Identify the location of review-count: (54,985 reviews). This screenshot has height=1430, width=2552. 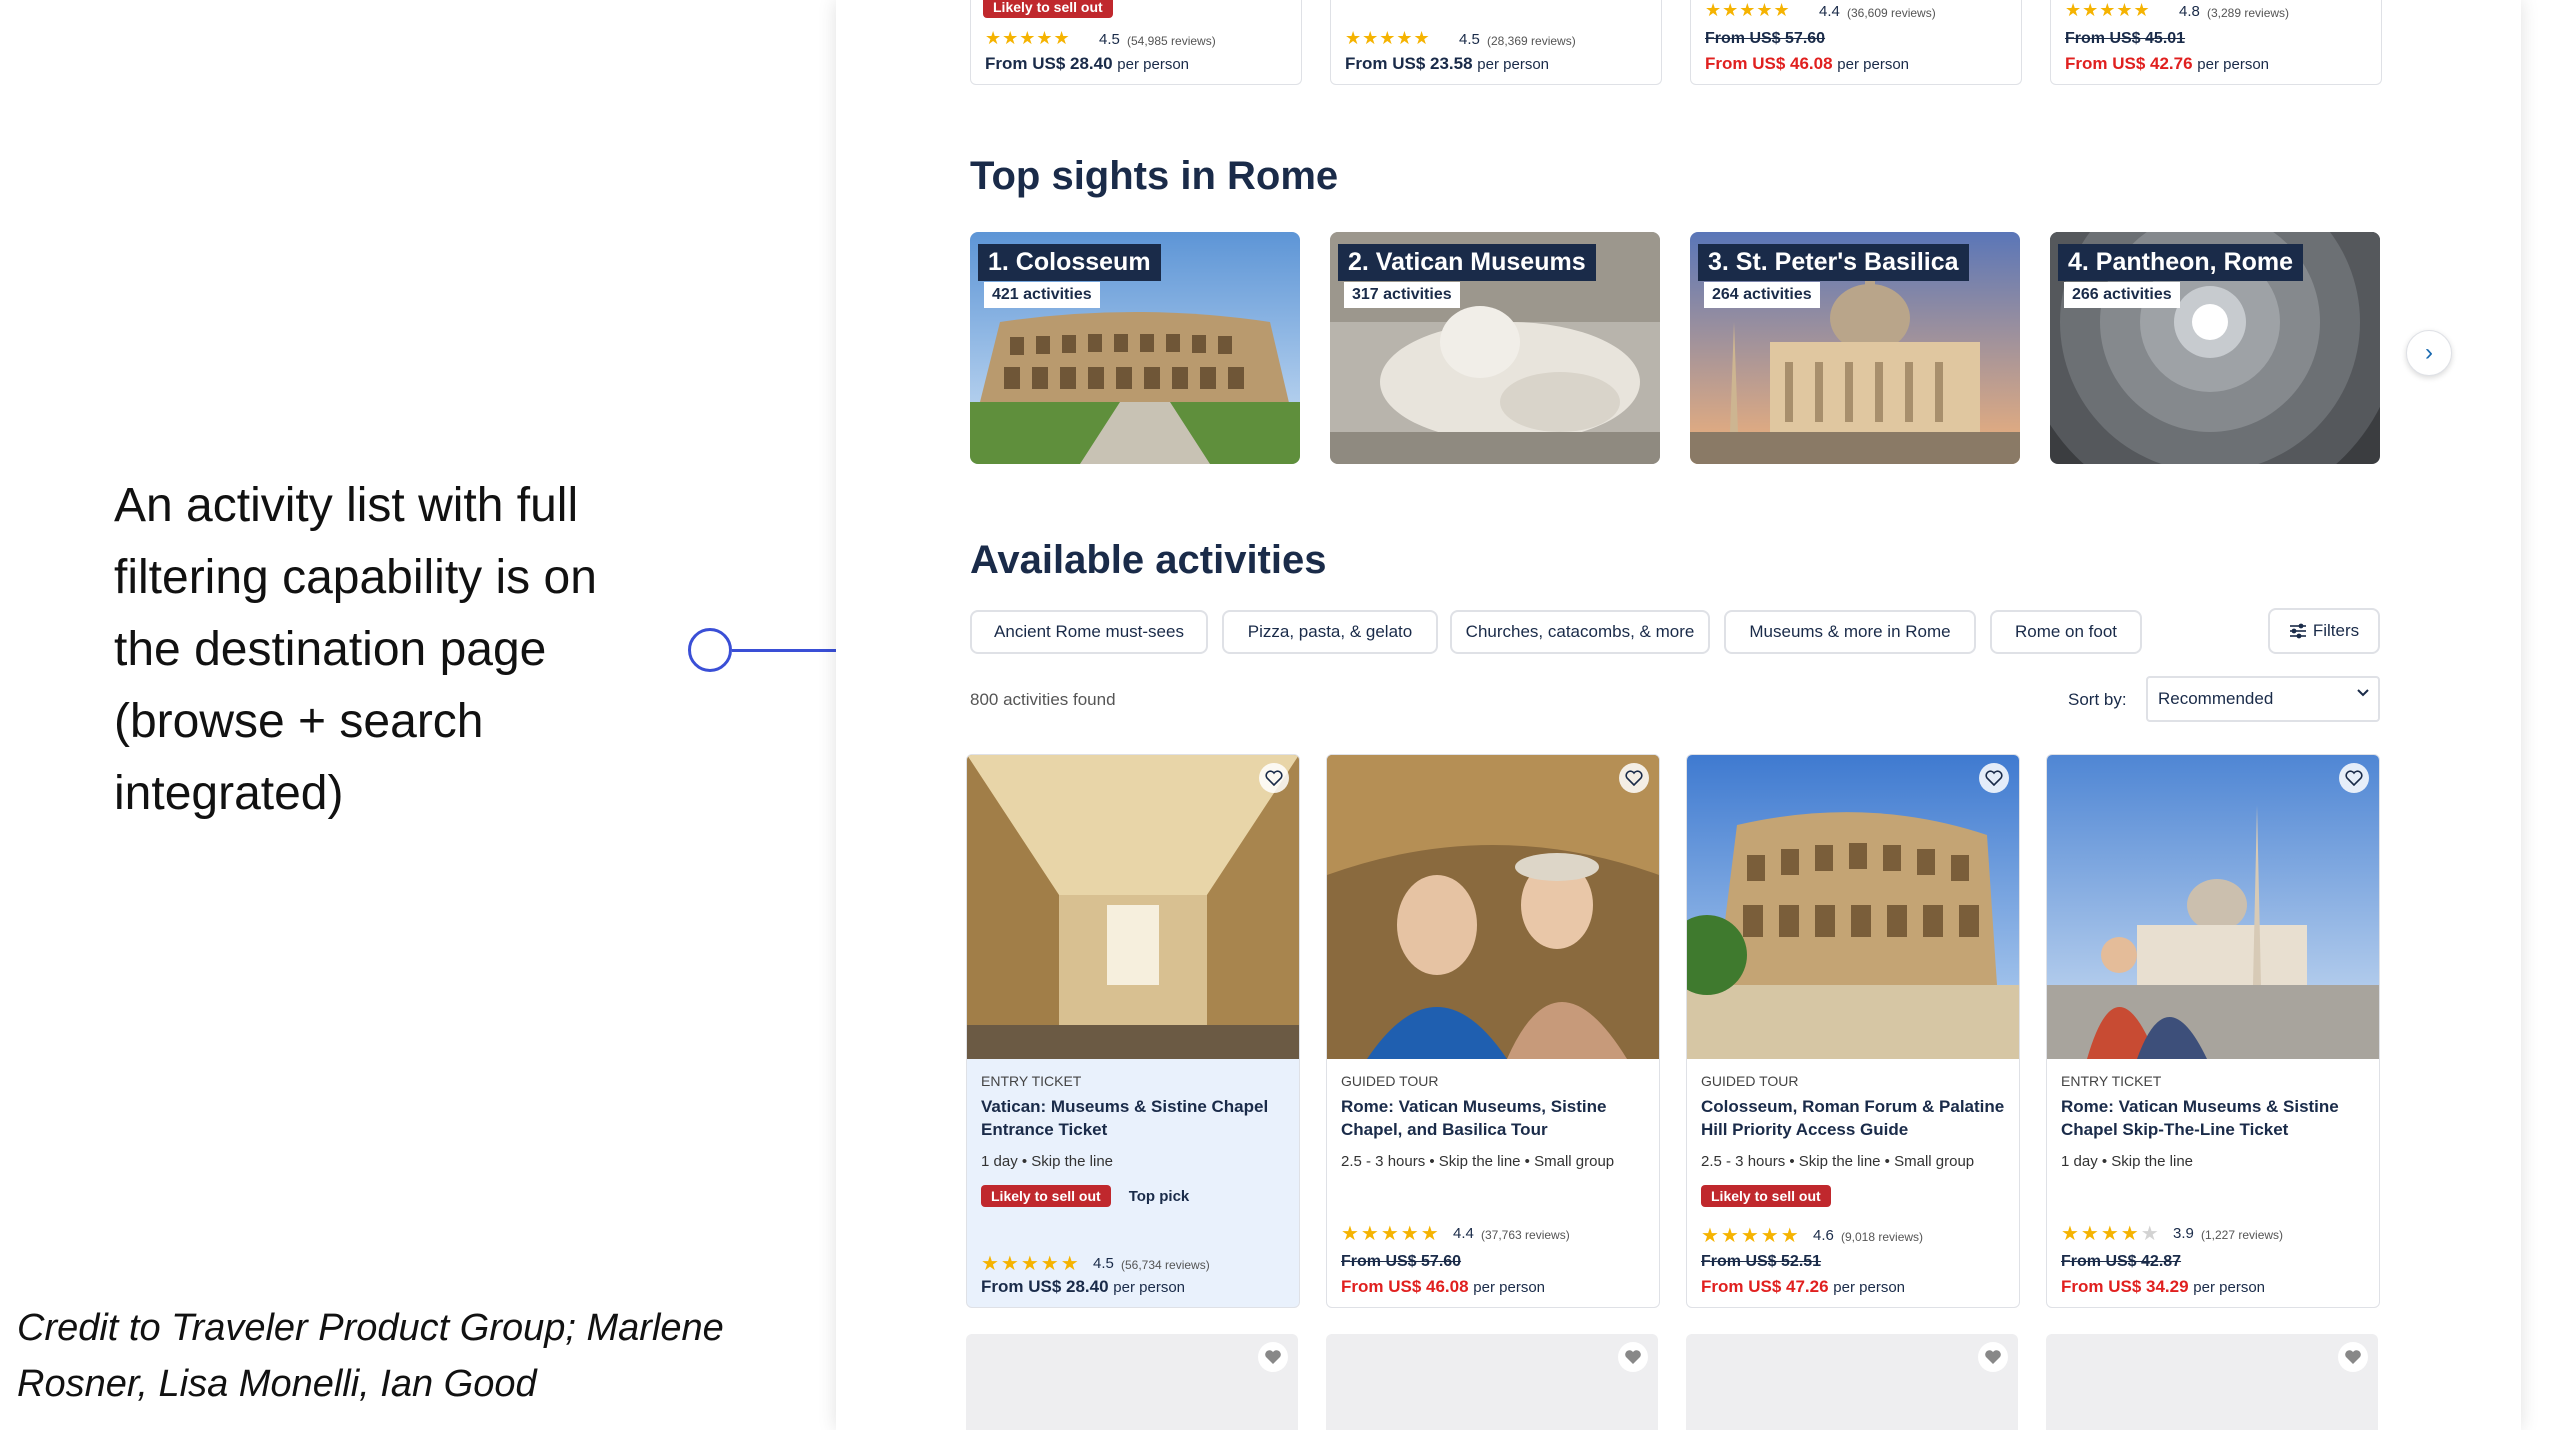
(1171, 41).